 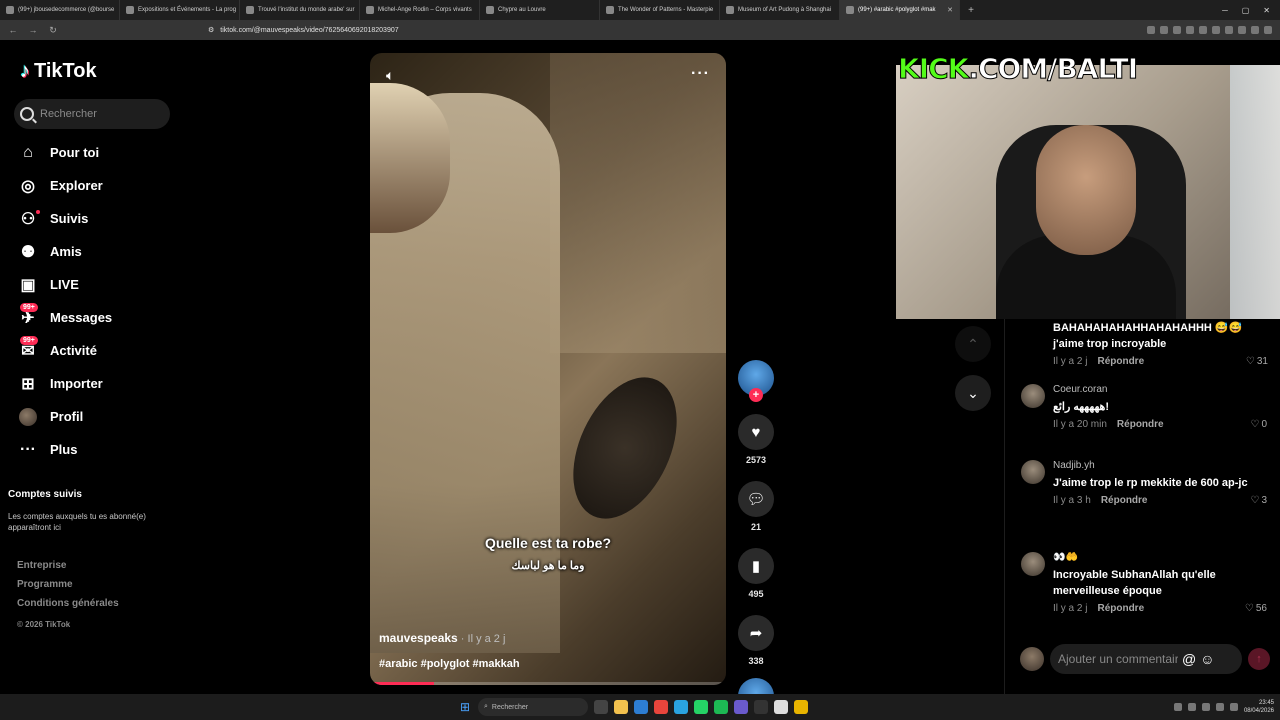 I want to click on video-author-name: mauvespeaks, so click(x=418, y=638).